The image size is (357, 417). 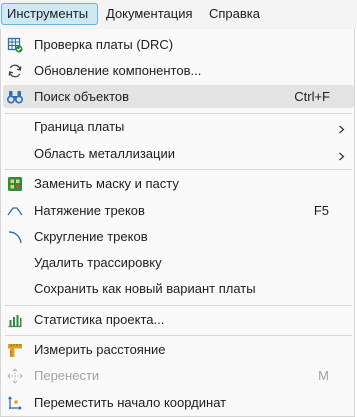 I want to click on bar-chart-icon, so click(x=15, y=320).